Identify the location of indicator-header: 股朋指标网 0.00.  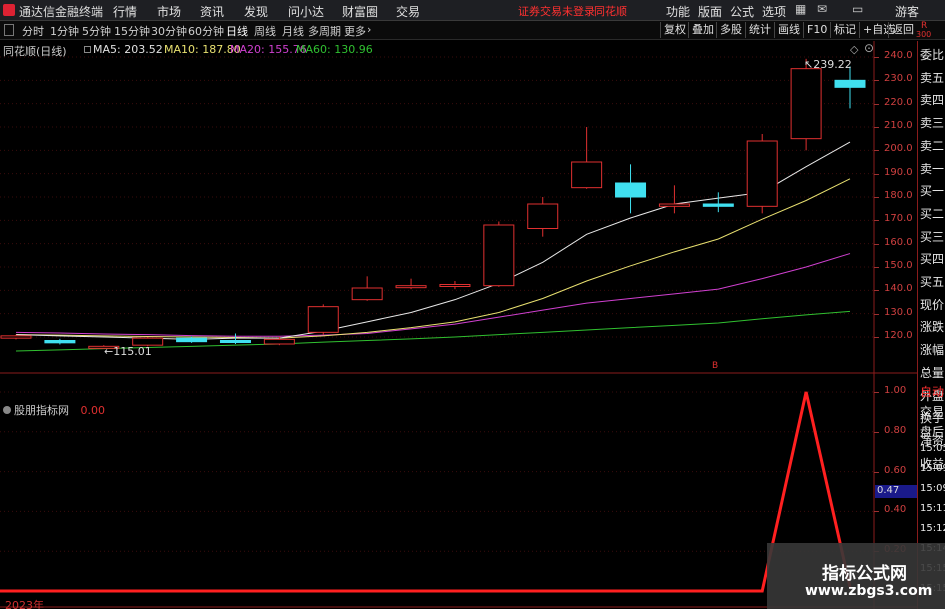
(54, 410).